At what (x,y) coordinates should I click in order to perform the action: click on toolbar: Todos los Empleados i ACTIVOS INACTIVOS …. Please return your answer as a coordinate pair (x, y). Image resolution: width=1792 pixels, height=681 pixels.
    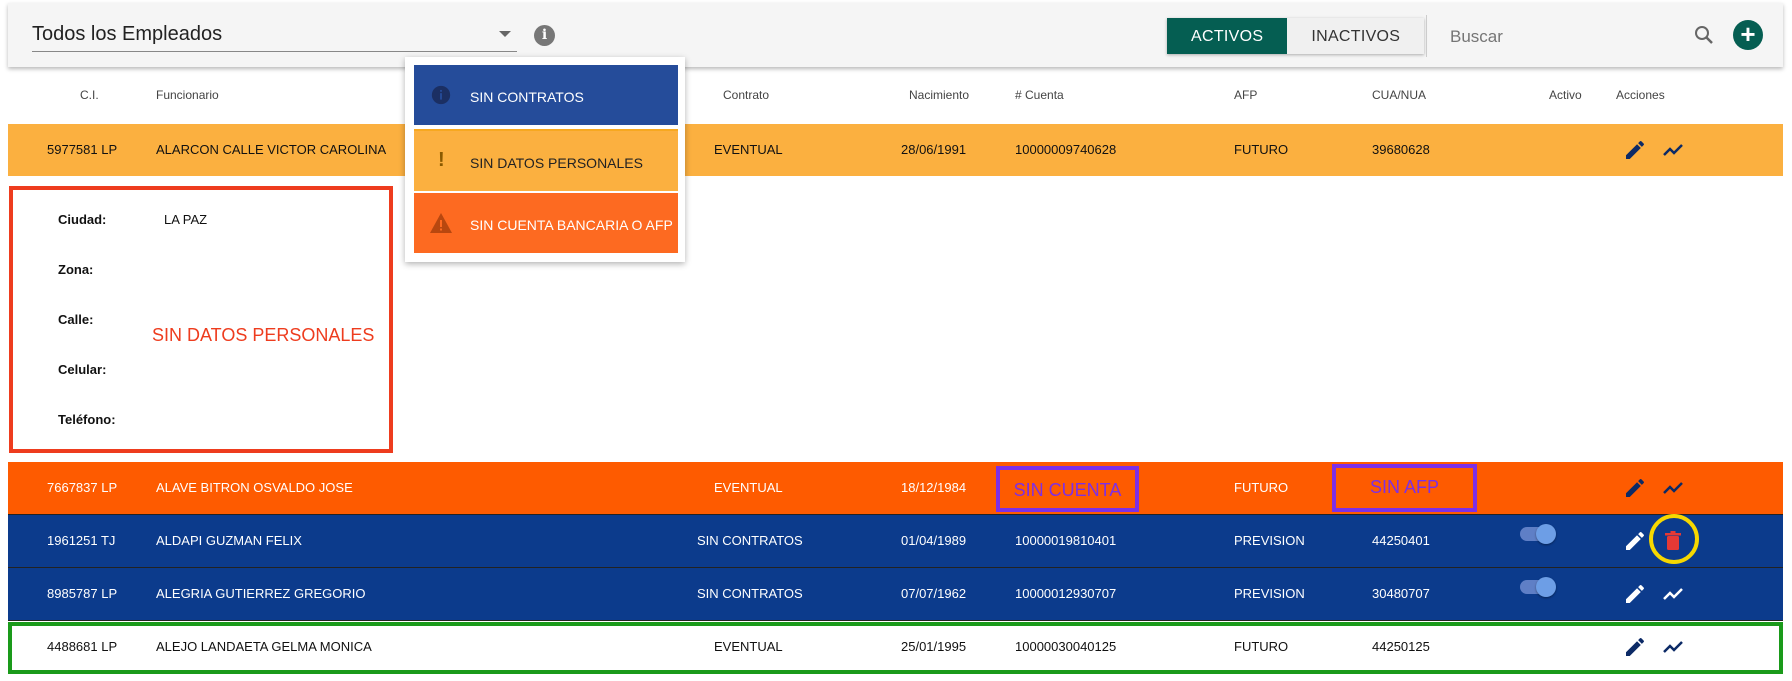
    Looking at the image, I should click on (895, 35).